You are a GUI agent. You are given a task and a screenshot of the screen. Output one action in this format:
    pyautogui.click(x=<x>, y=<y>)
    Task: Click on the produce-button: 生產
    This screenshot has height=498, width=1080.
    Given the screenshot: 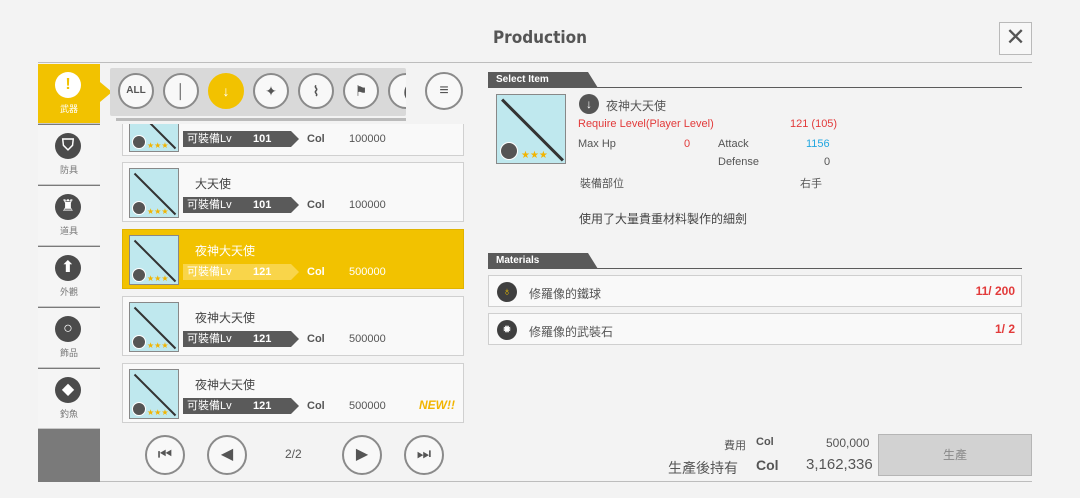 What is the action you would take?
    pyautogui.click(x=955, y=455)
    